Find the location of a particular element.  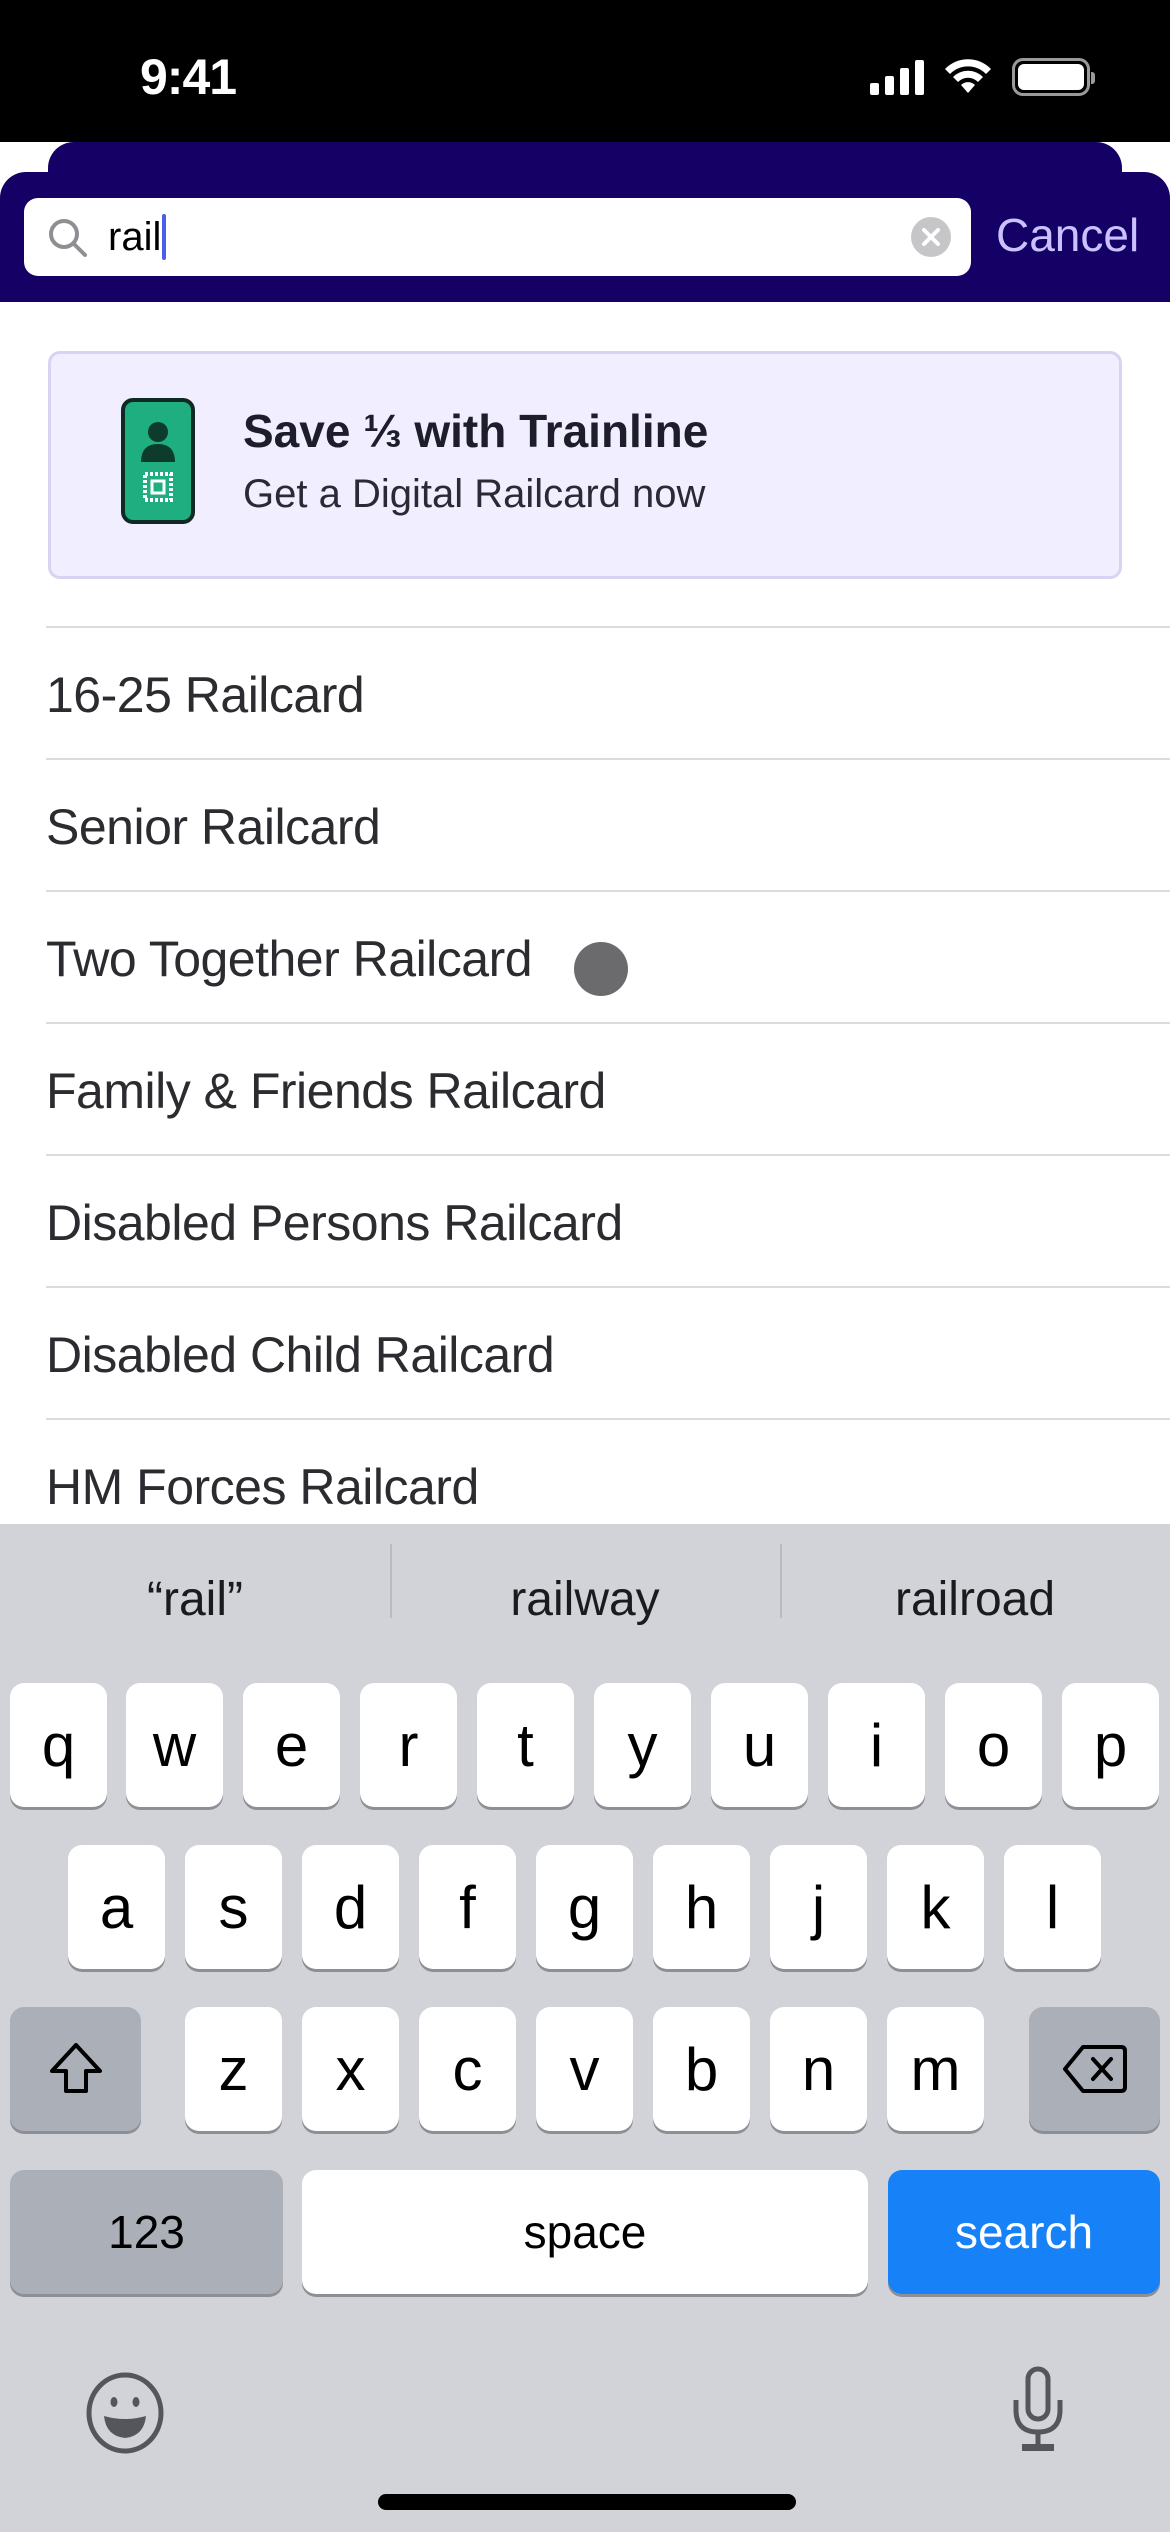

search-input-value: rail is located at coordinates (137, 237).